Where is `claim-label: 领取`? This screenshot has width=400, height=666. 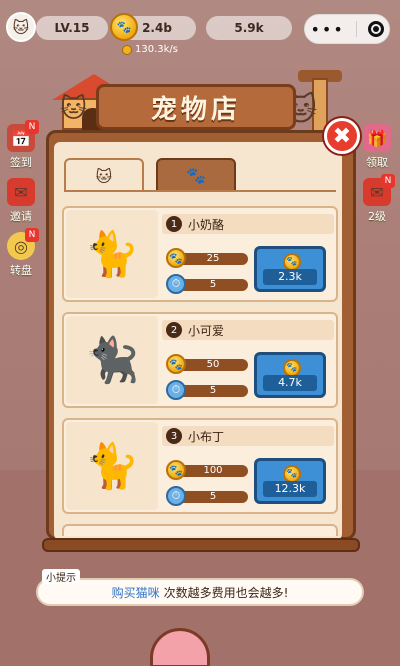
claim-label: 领取 is located at coordinates (377, 162).